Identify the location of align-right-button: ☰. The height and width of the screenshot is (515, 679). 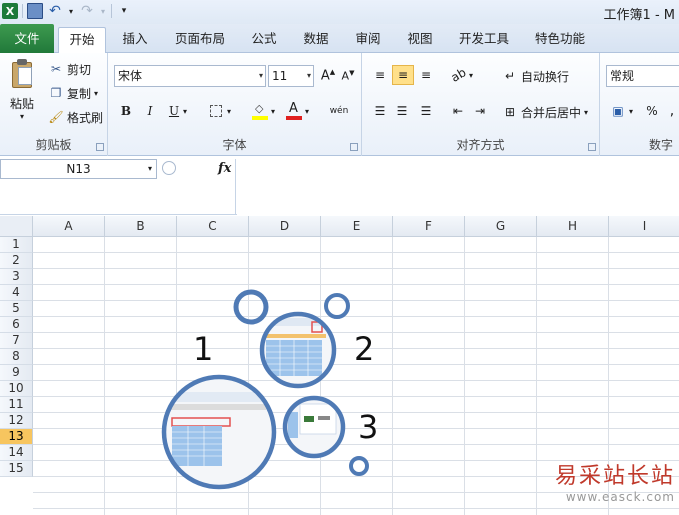
(426, 111).